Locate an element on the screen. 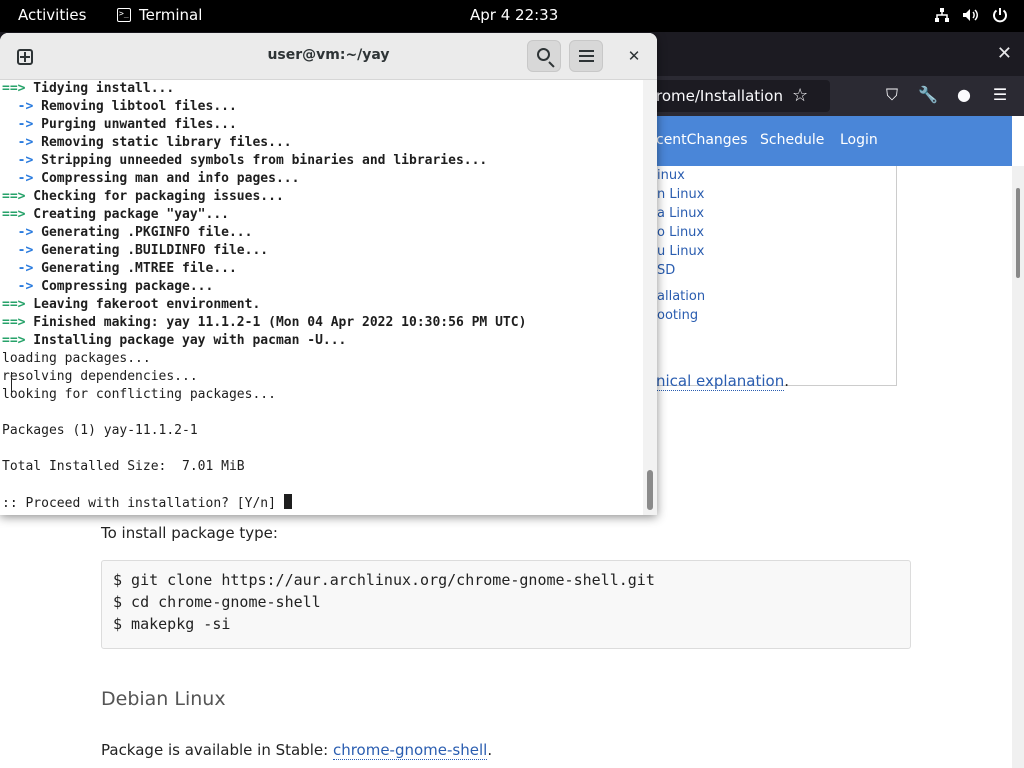 Image resolution: width=1024 pixels, height=768 pixels. menu-button is located at coordinates (586, 56).